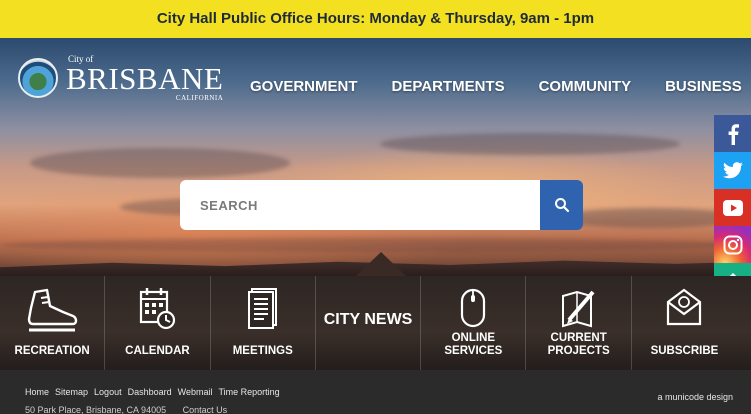 Image resolution: width=751 pixels, height=414 pixels. I want to click on twitter-icon, so click(732, 170).